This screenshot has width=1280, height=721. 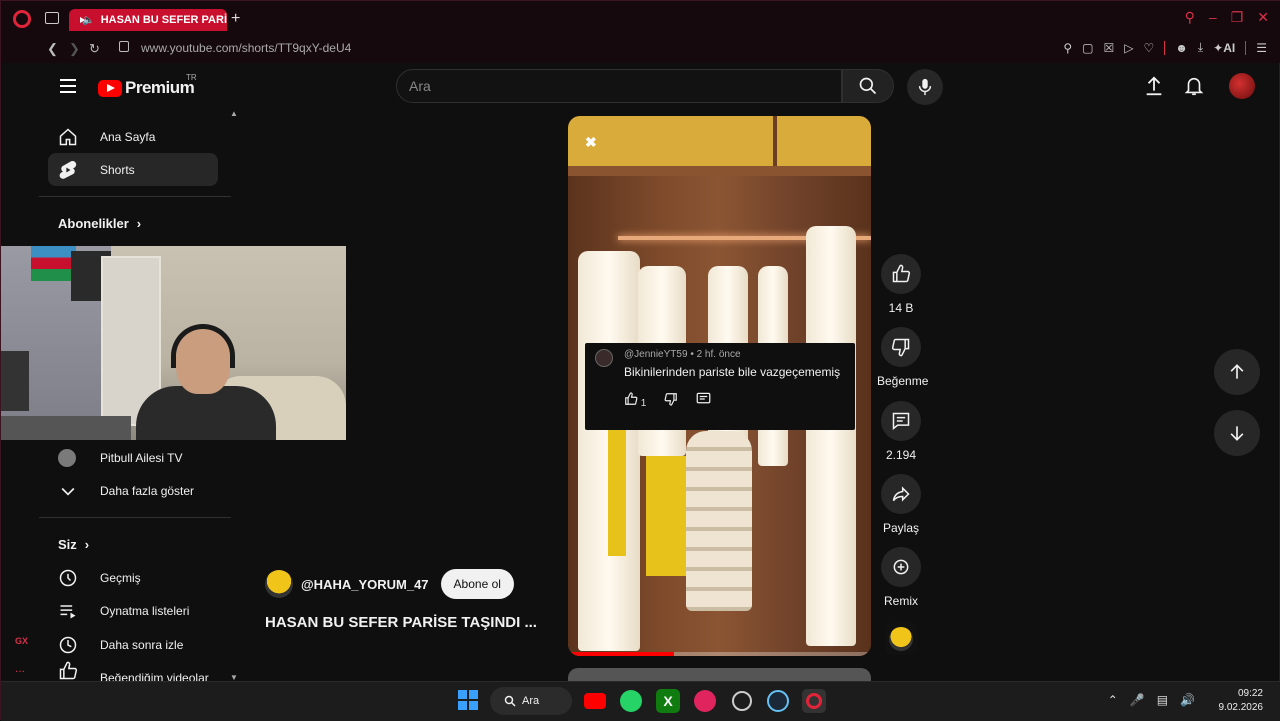 I want to click on media-player-icon, so click(x=705, y=701).